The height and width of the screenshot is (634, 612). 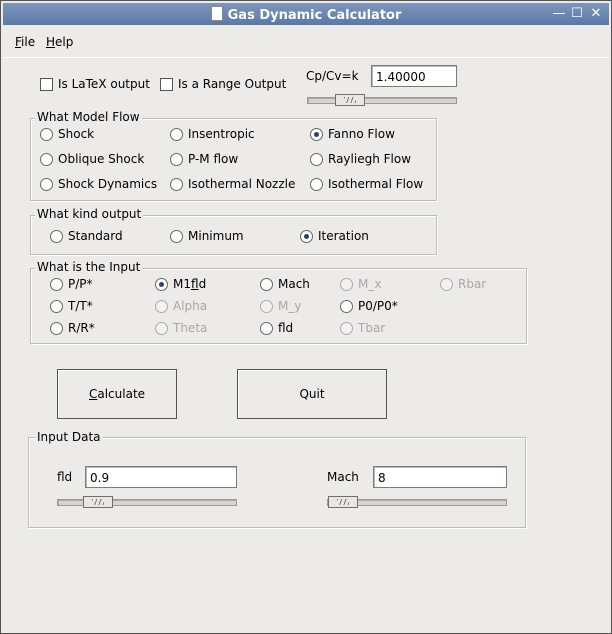 What do you see at coordinates (213, 159) in the screenshot?
I see `label-pm-flow: P-M flow` at bounding box center [213, 159].